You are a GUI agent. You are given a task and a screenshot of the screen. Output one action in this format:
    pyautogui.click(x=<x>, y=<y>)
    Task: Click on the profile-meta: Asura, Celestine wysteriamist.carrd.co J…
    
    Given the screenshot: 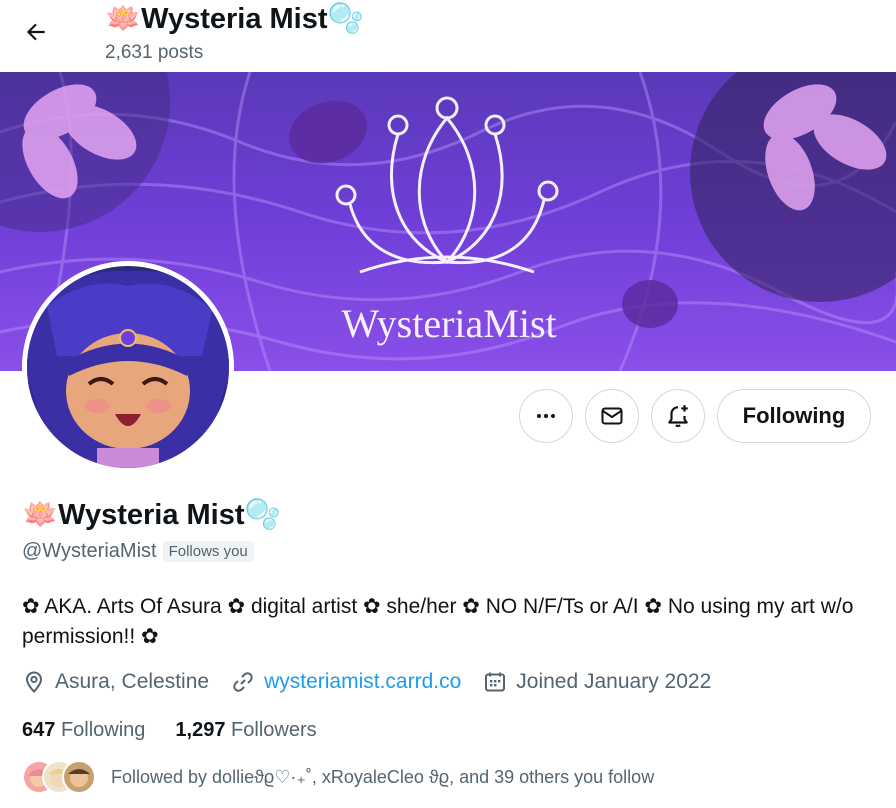 What is the action you would take?
    pyautogui.click(x=377, y=682)
    